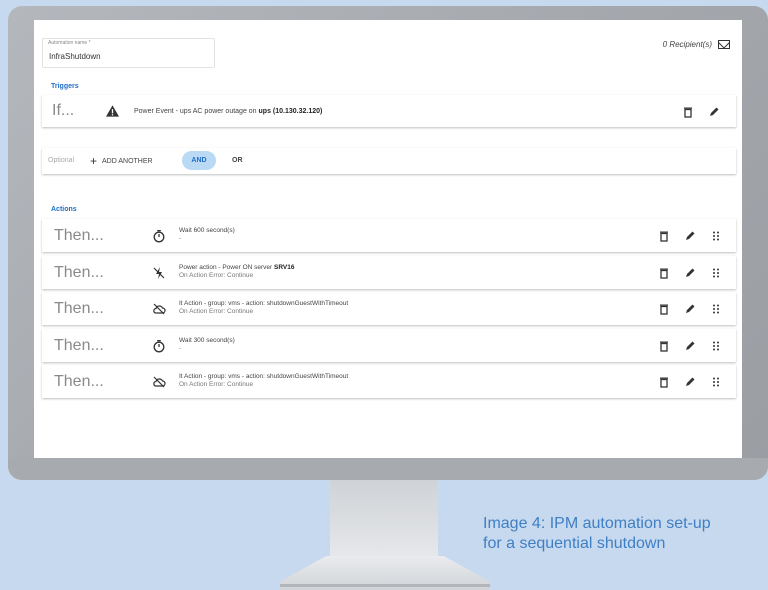 The image size is (768, 590). Describe the element at coordinates (687, 44) in the screenshot. I see `recipients-count: 0 Recipient(s)` at that location.